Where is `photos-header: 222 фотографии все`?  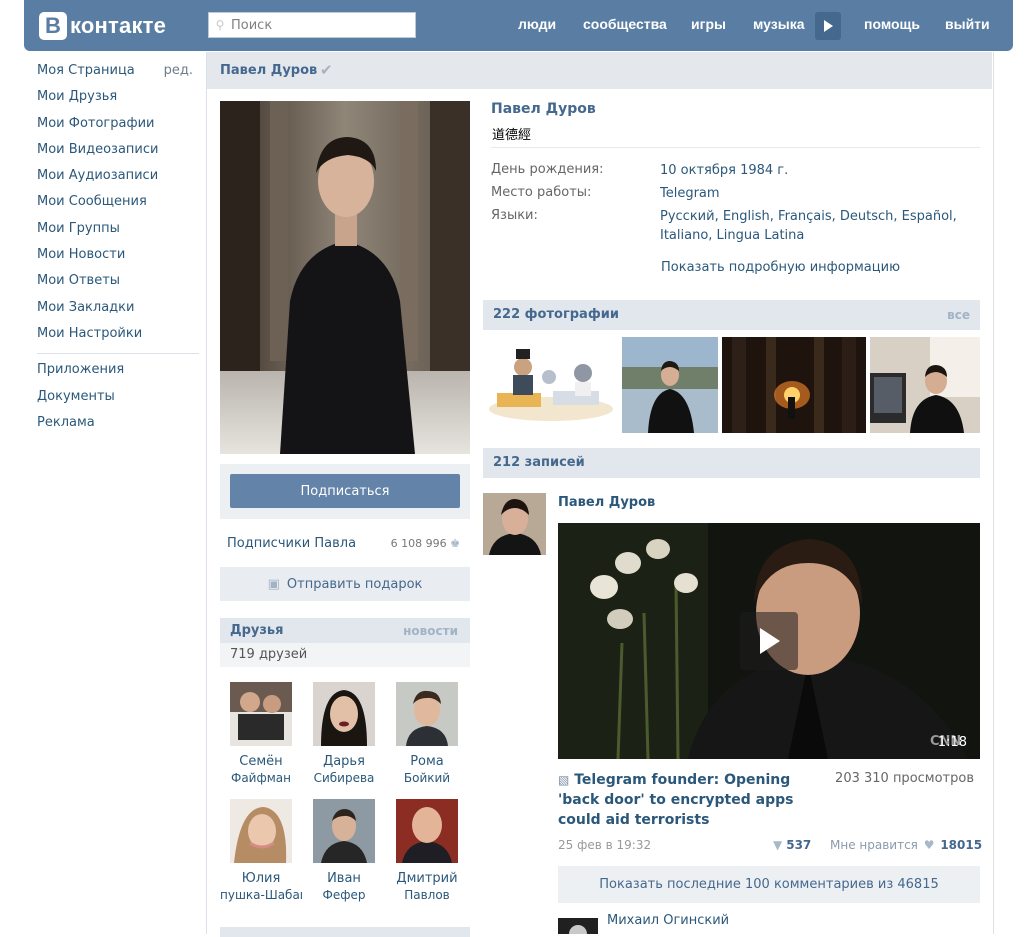 photos-header: 222 фотографии все is located at coordinates (731, 315).